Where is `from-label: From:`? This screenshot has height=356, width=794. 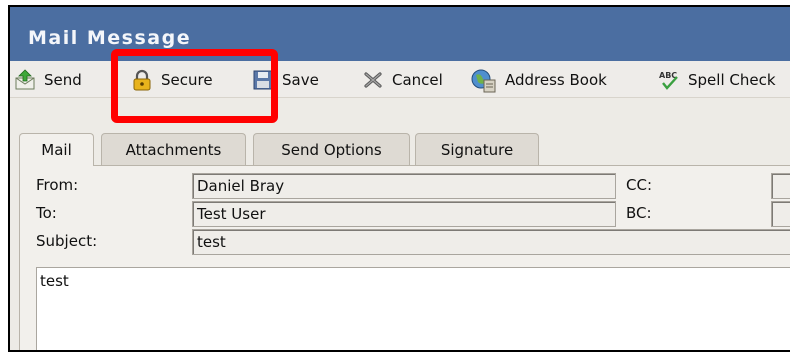 from-label: From: is located at coordinates (57, 185).